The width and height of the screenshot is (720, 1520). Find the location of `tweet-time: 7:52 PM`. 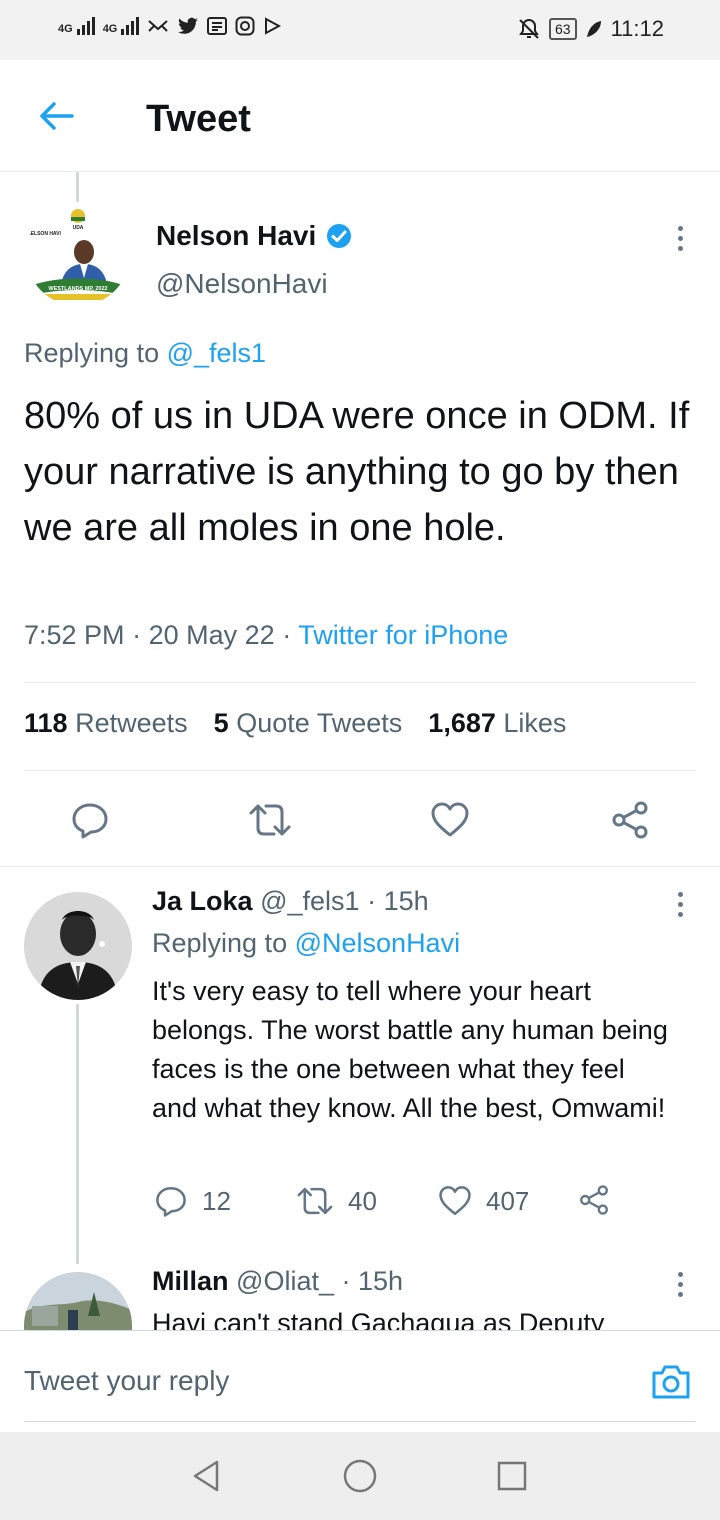

tweet-time: 7:52 PM is located at coordinates (74, 635).